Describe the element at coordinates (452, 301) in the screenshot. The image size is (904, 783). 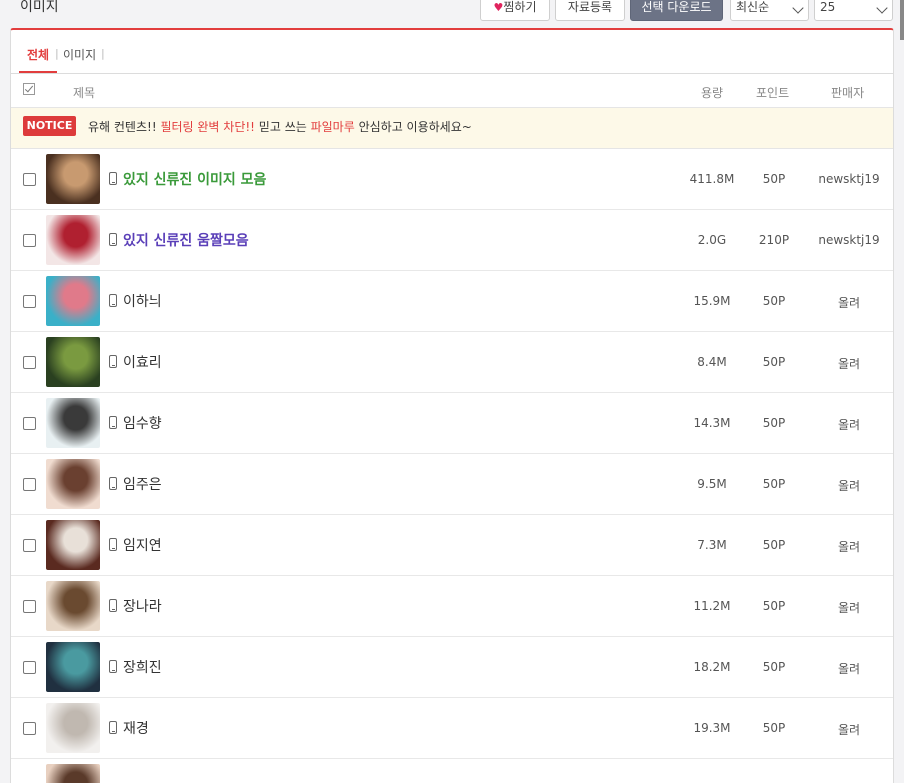
I see `table-row: 이하늬 15.9M 50P 올려` at that location.